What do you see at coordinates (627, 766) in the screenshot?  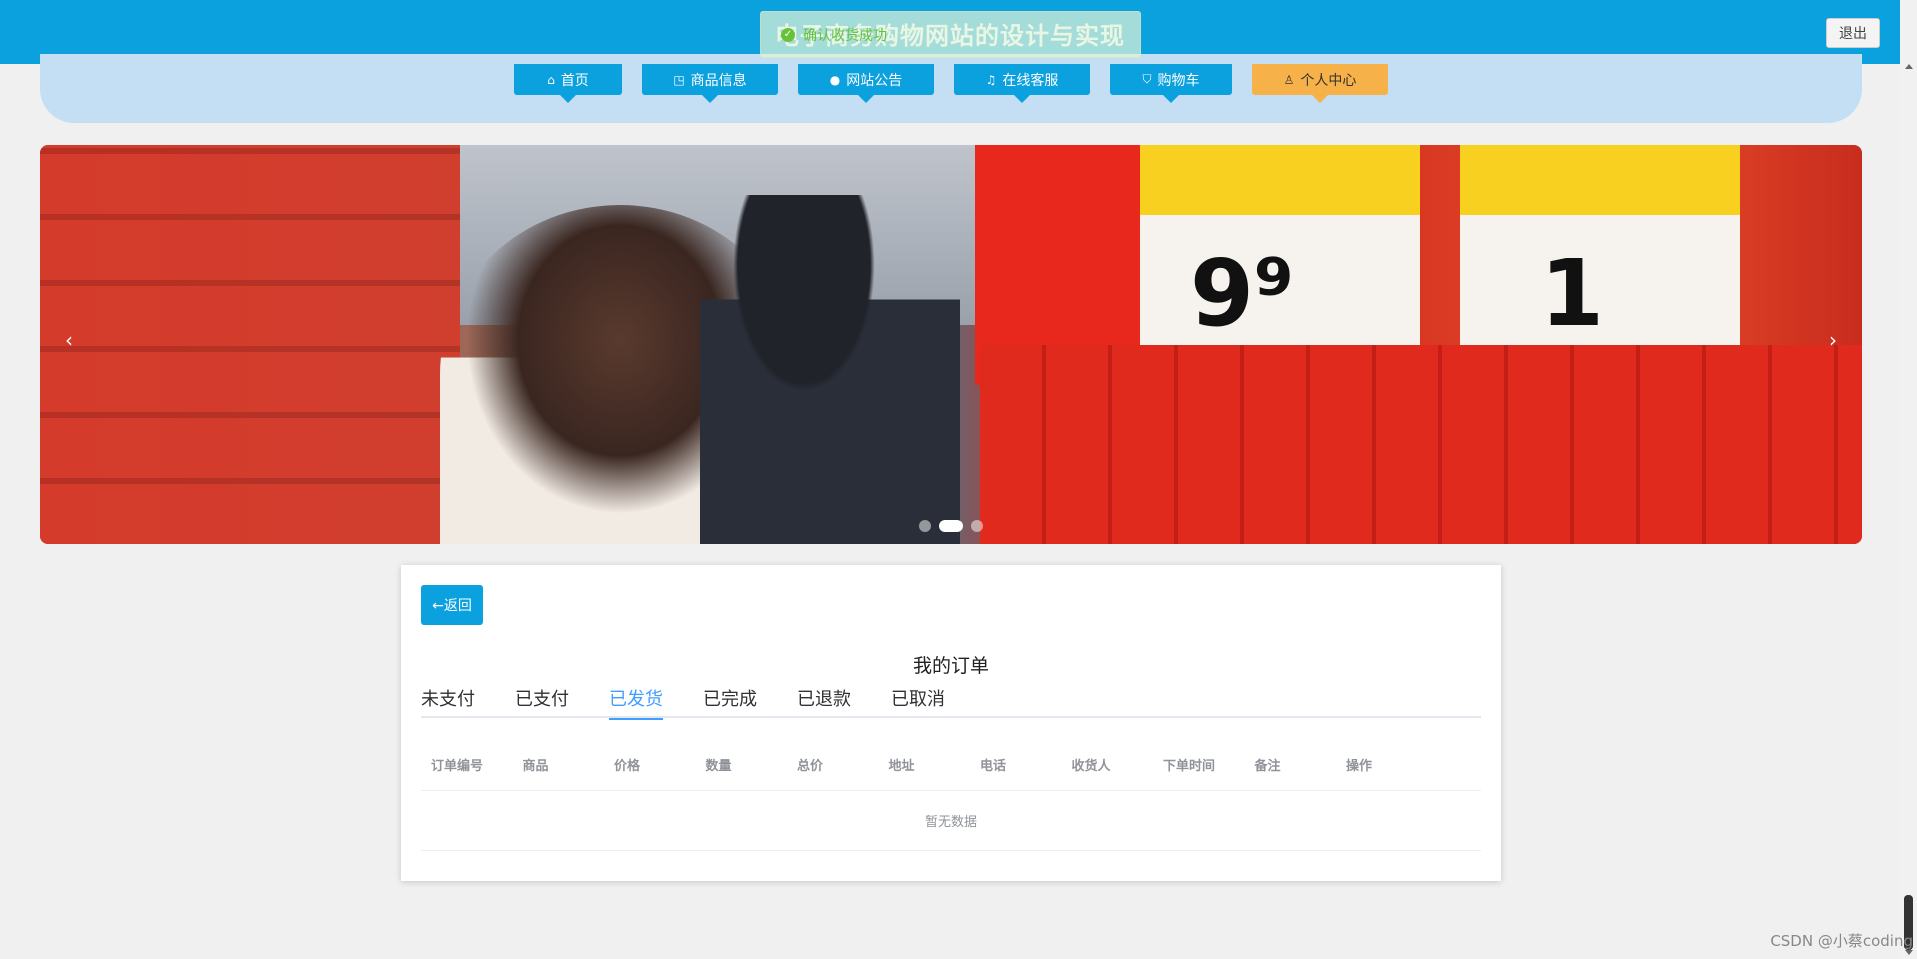 I see `column-header: 价格` at bounding box center [627, 766].